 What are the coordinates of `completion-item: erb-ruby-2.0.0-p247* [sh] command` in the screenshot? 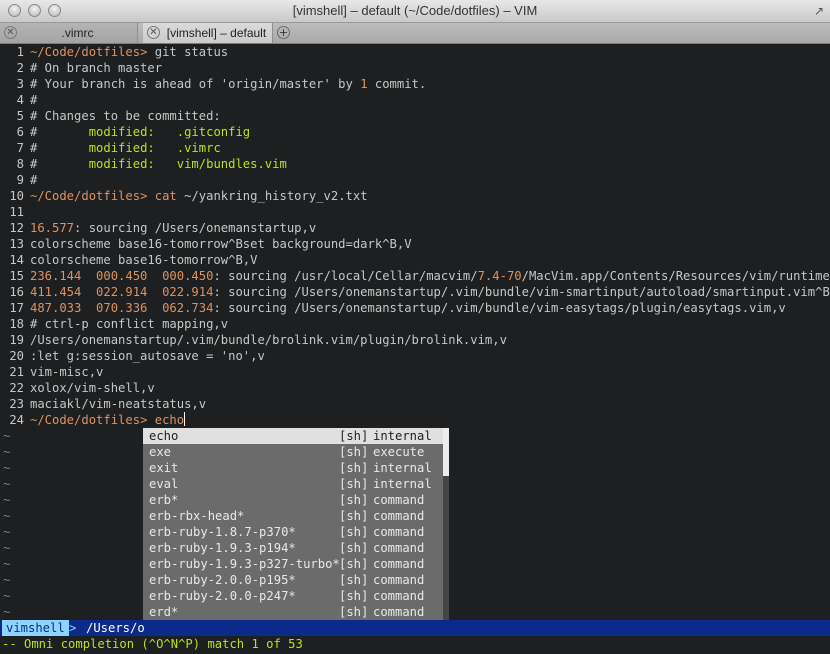 It's located at (293, 596).